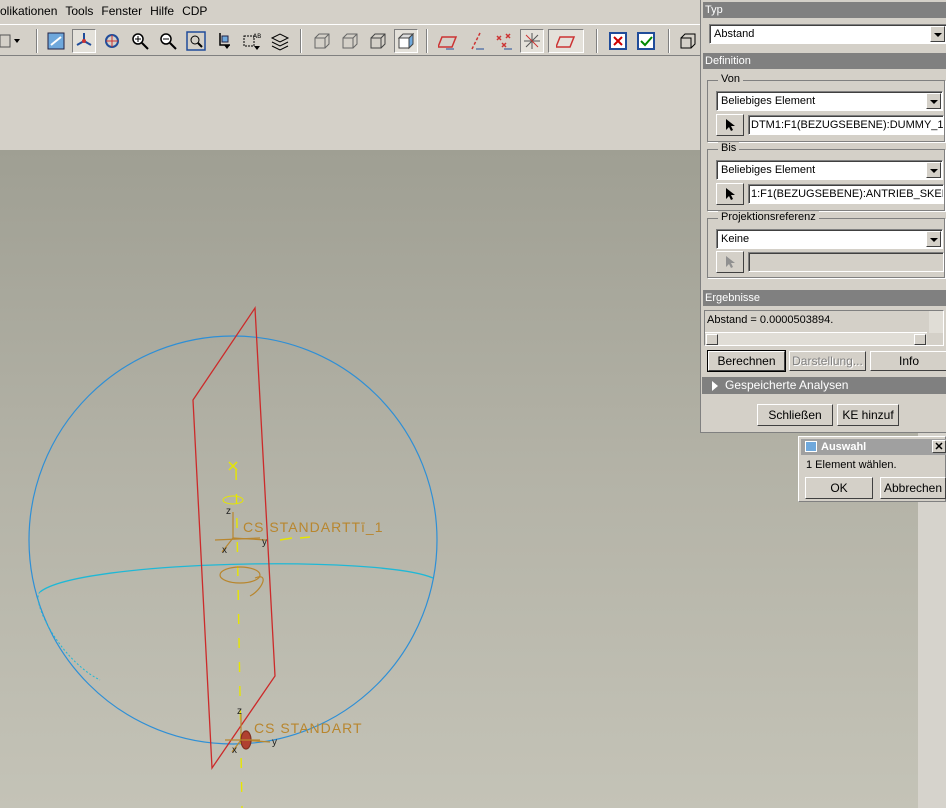 This screenshot has width=946, height=808. I want to click on spin-center-icon, so click(84, 41).